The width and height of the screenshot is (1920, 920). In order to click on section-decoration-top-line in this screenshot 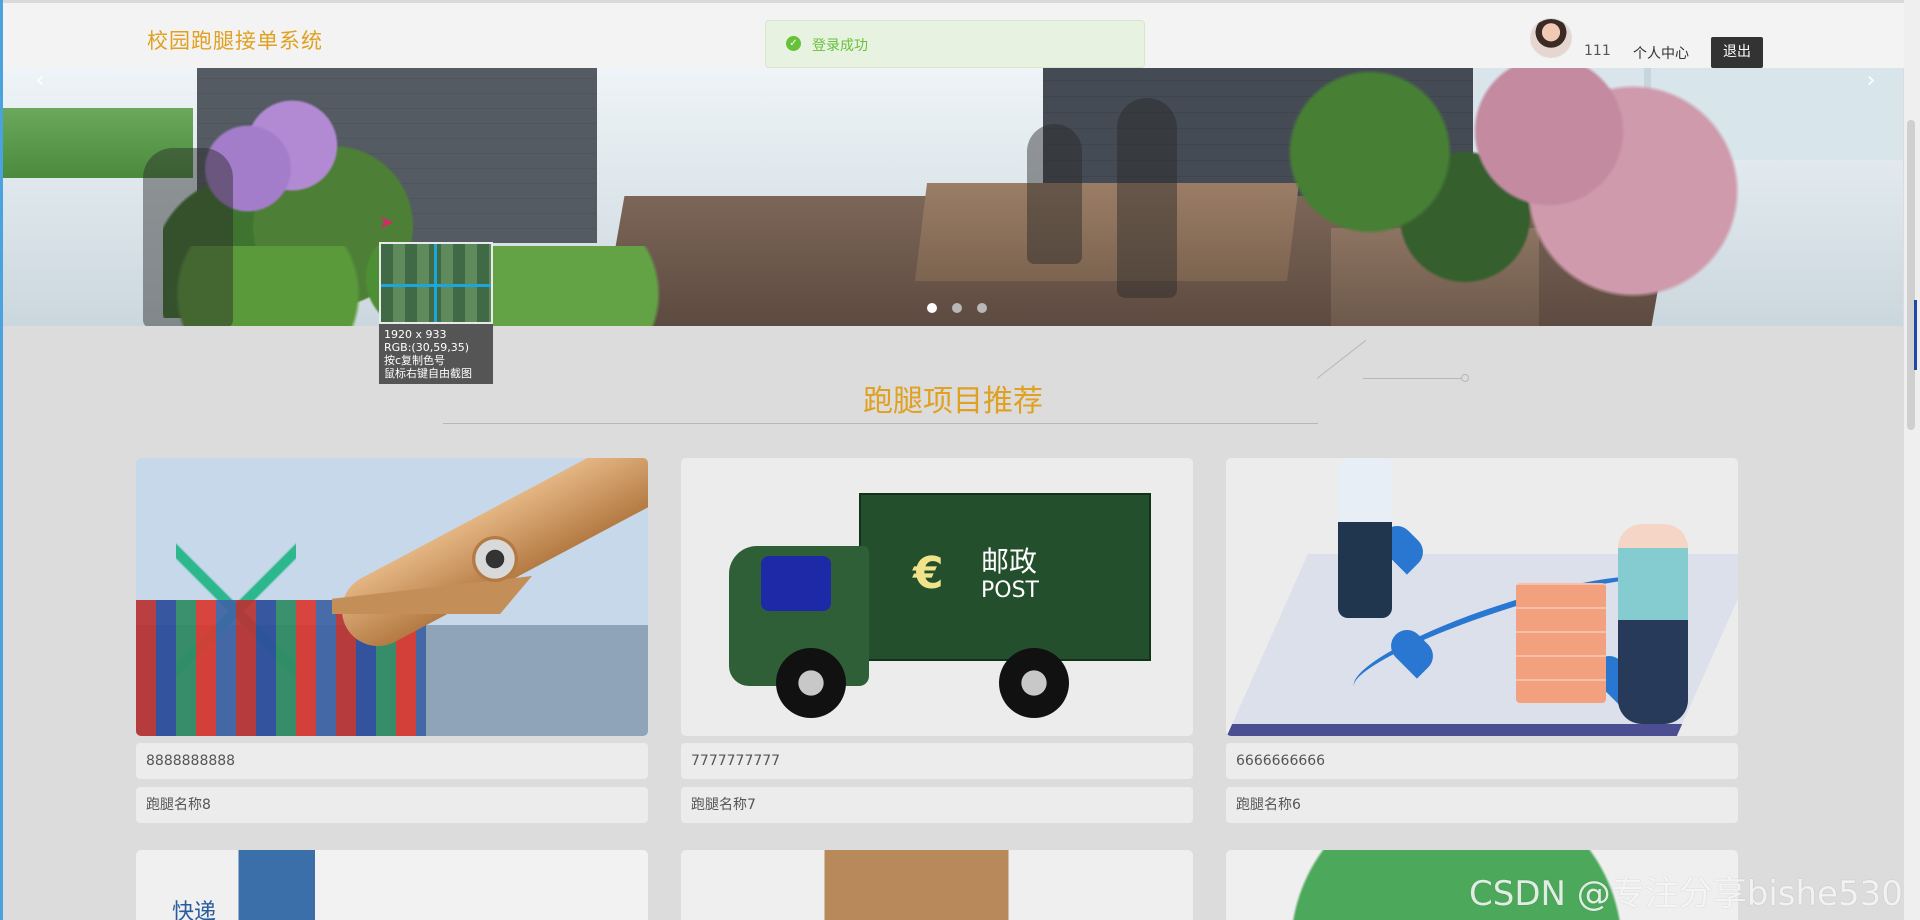, I will do `click(1413, 378)`.